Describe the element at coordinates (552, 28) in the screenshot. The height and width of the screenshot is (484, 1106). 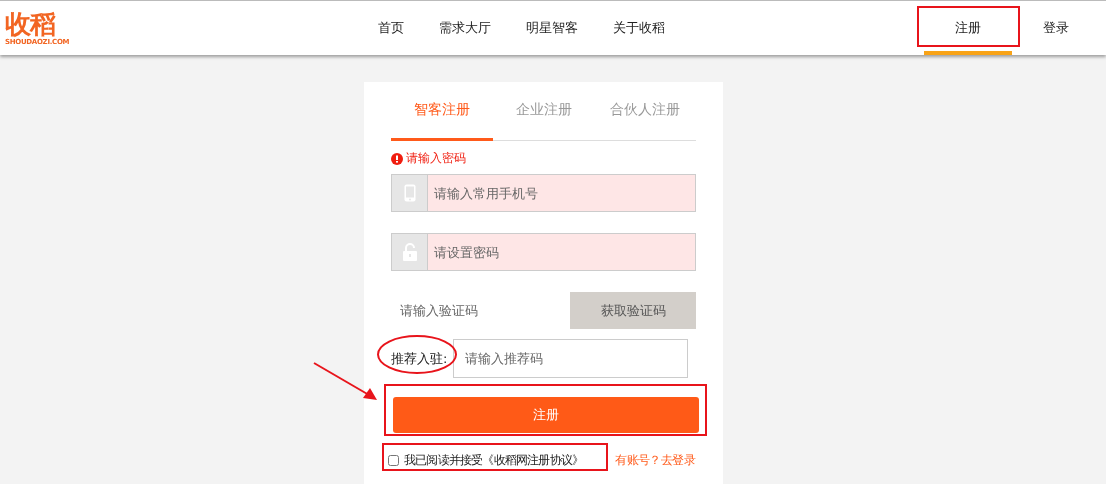
I see `nav-link: 明星智客` at that location.